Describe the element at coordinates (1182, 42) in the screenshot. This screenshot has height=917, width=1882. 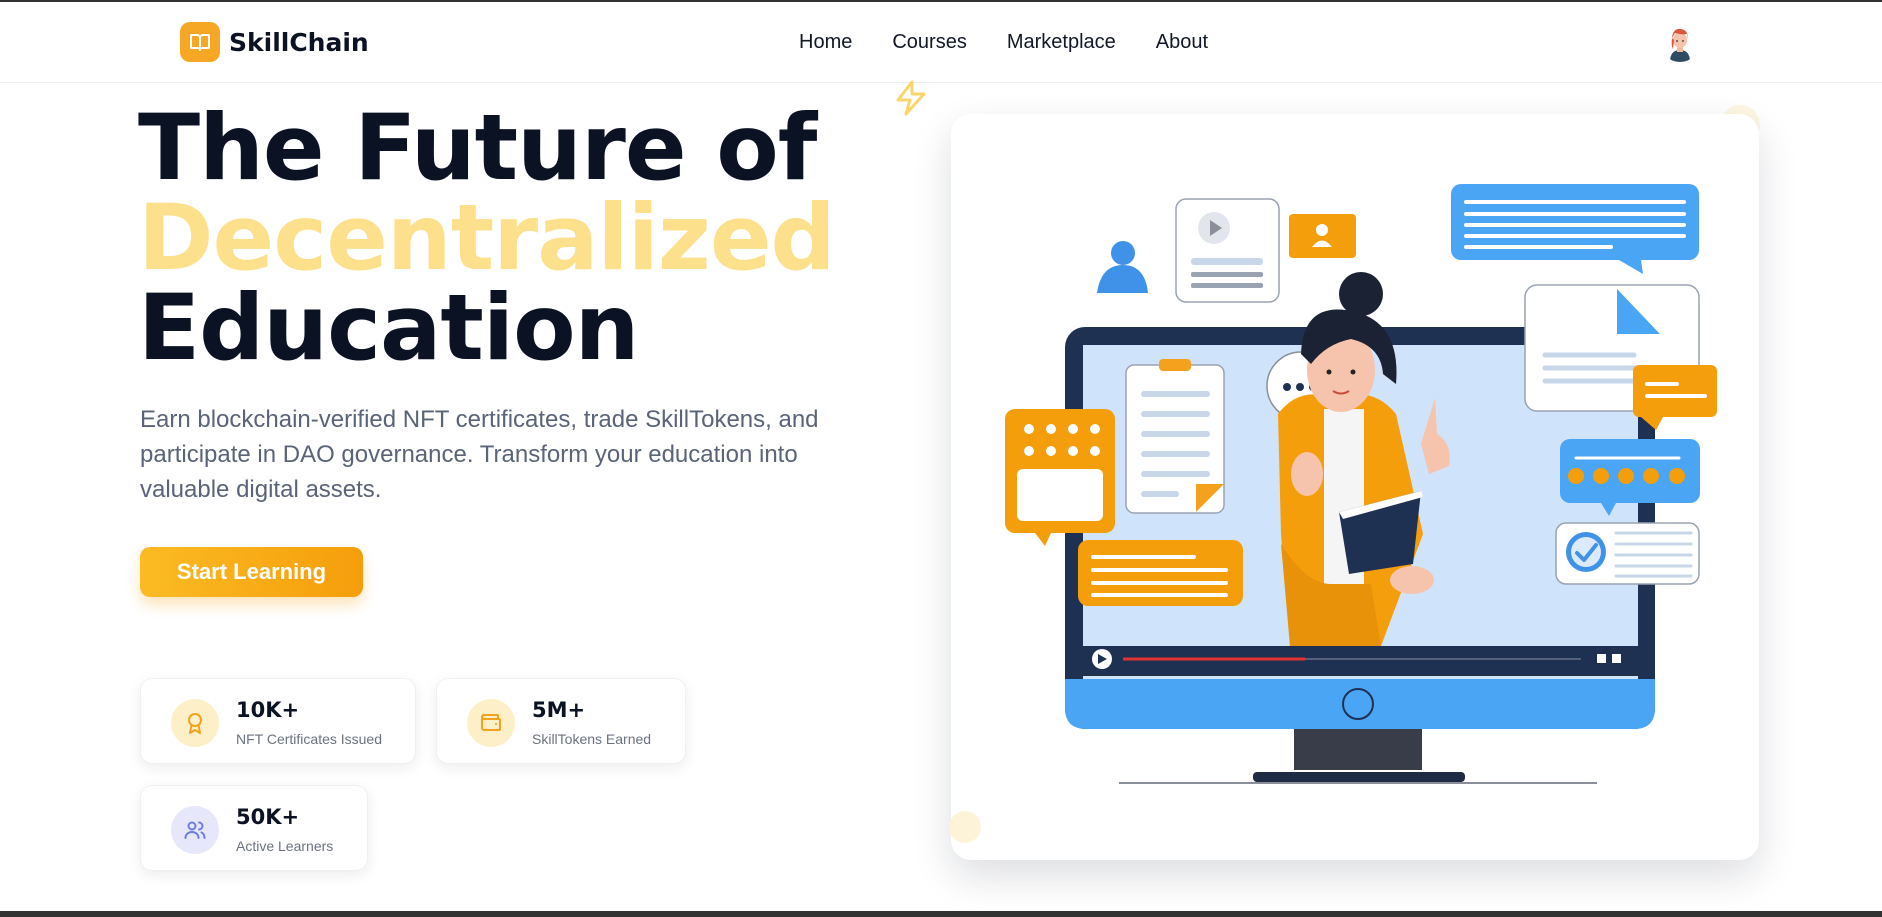
I see `nav-about: About` at that location.